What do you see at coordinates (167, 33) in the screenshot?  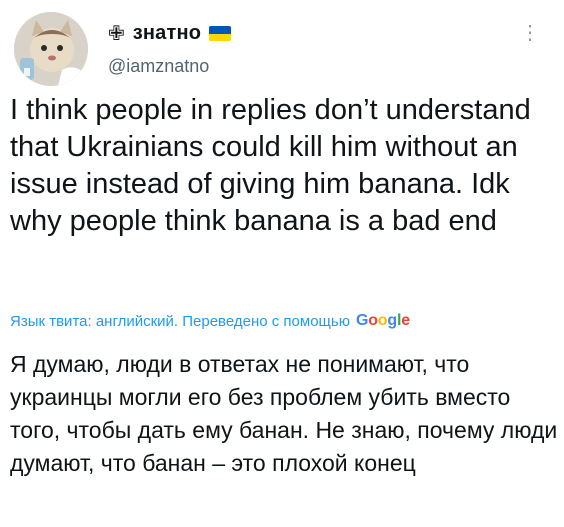 I see `author-display-name: знатно` at bounding box center [167, 33].